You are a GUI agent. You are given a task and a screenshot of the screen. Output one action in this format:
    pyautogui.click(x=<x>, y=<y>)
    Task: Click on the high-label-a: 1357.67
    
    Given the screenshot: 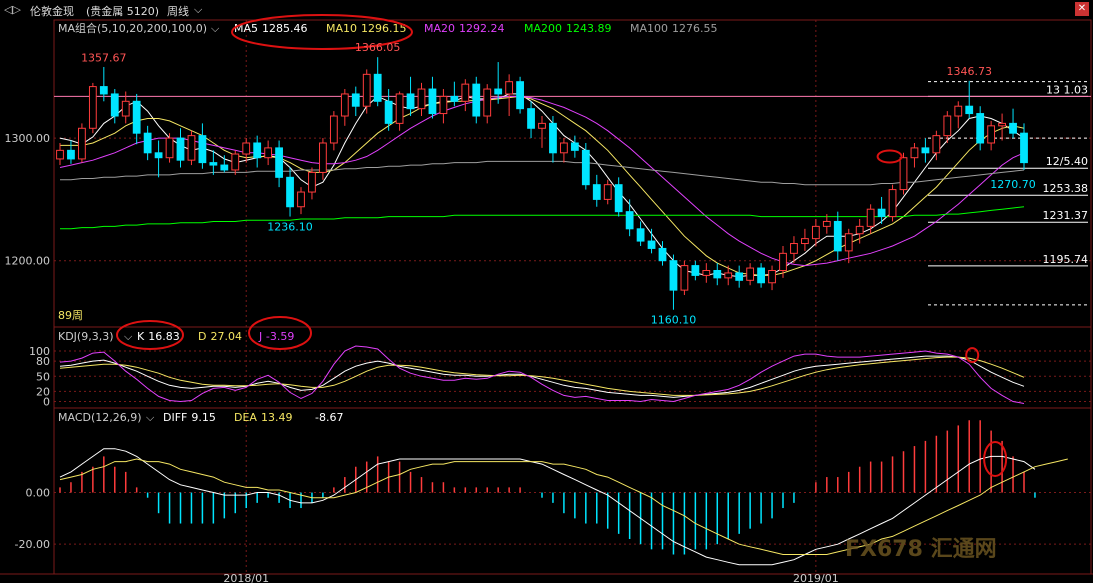 What is the action you would take?
    pyautogui.click(x=104, y=57)
    